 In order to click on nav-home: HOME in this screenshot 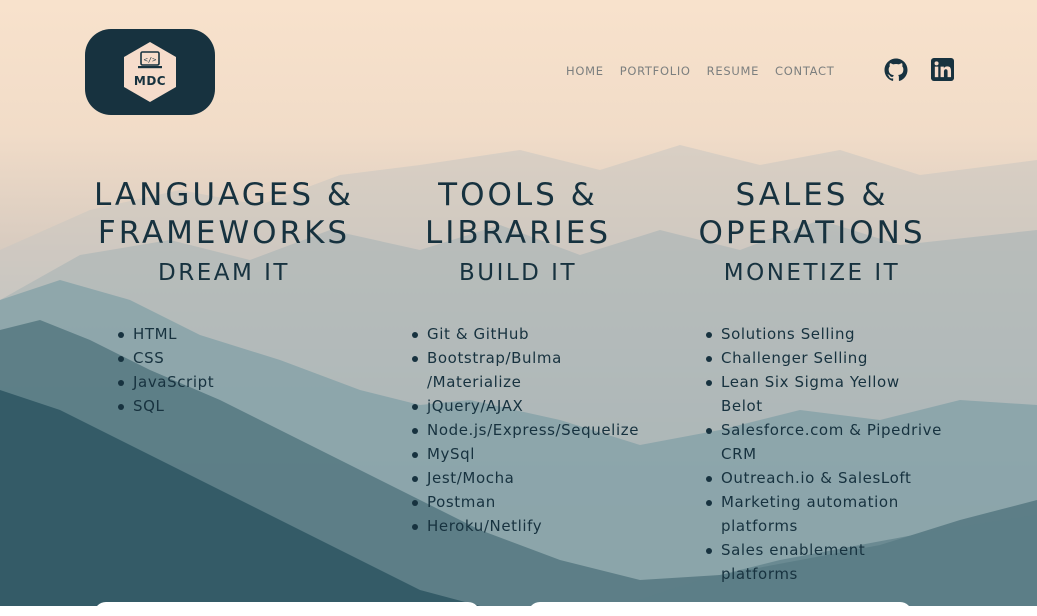, I will do `click(585, 71)`.